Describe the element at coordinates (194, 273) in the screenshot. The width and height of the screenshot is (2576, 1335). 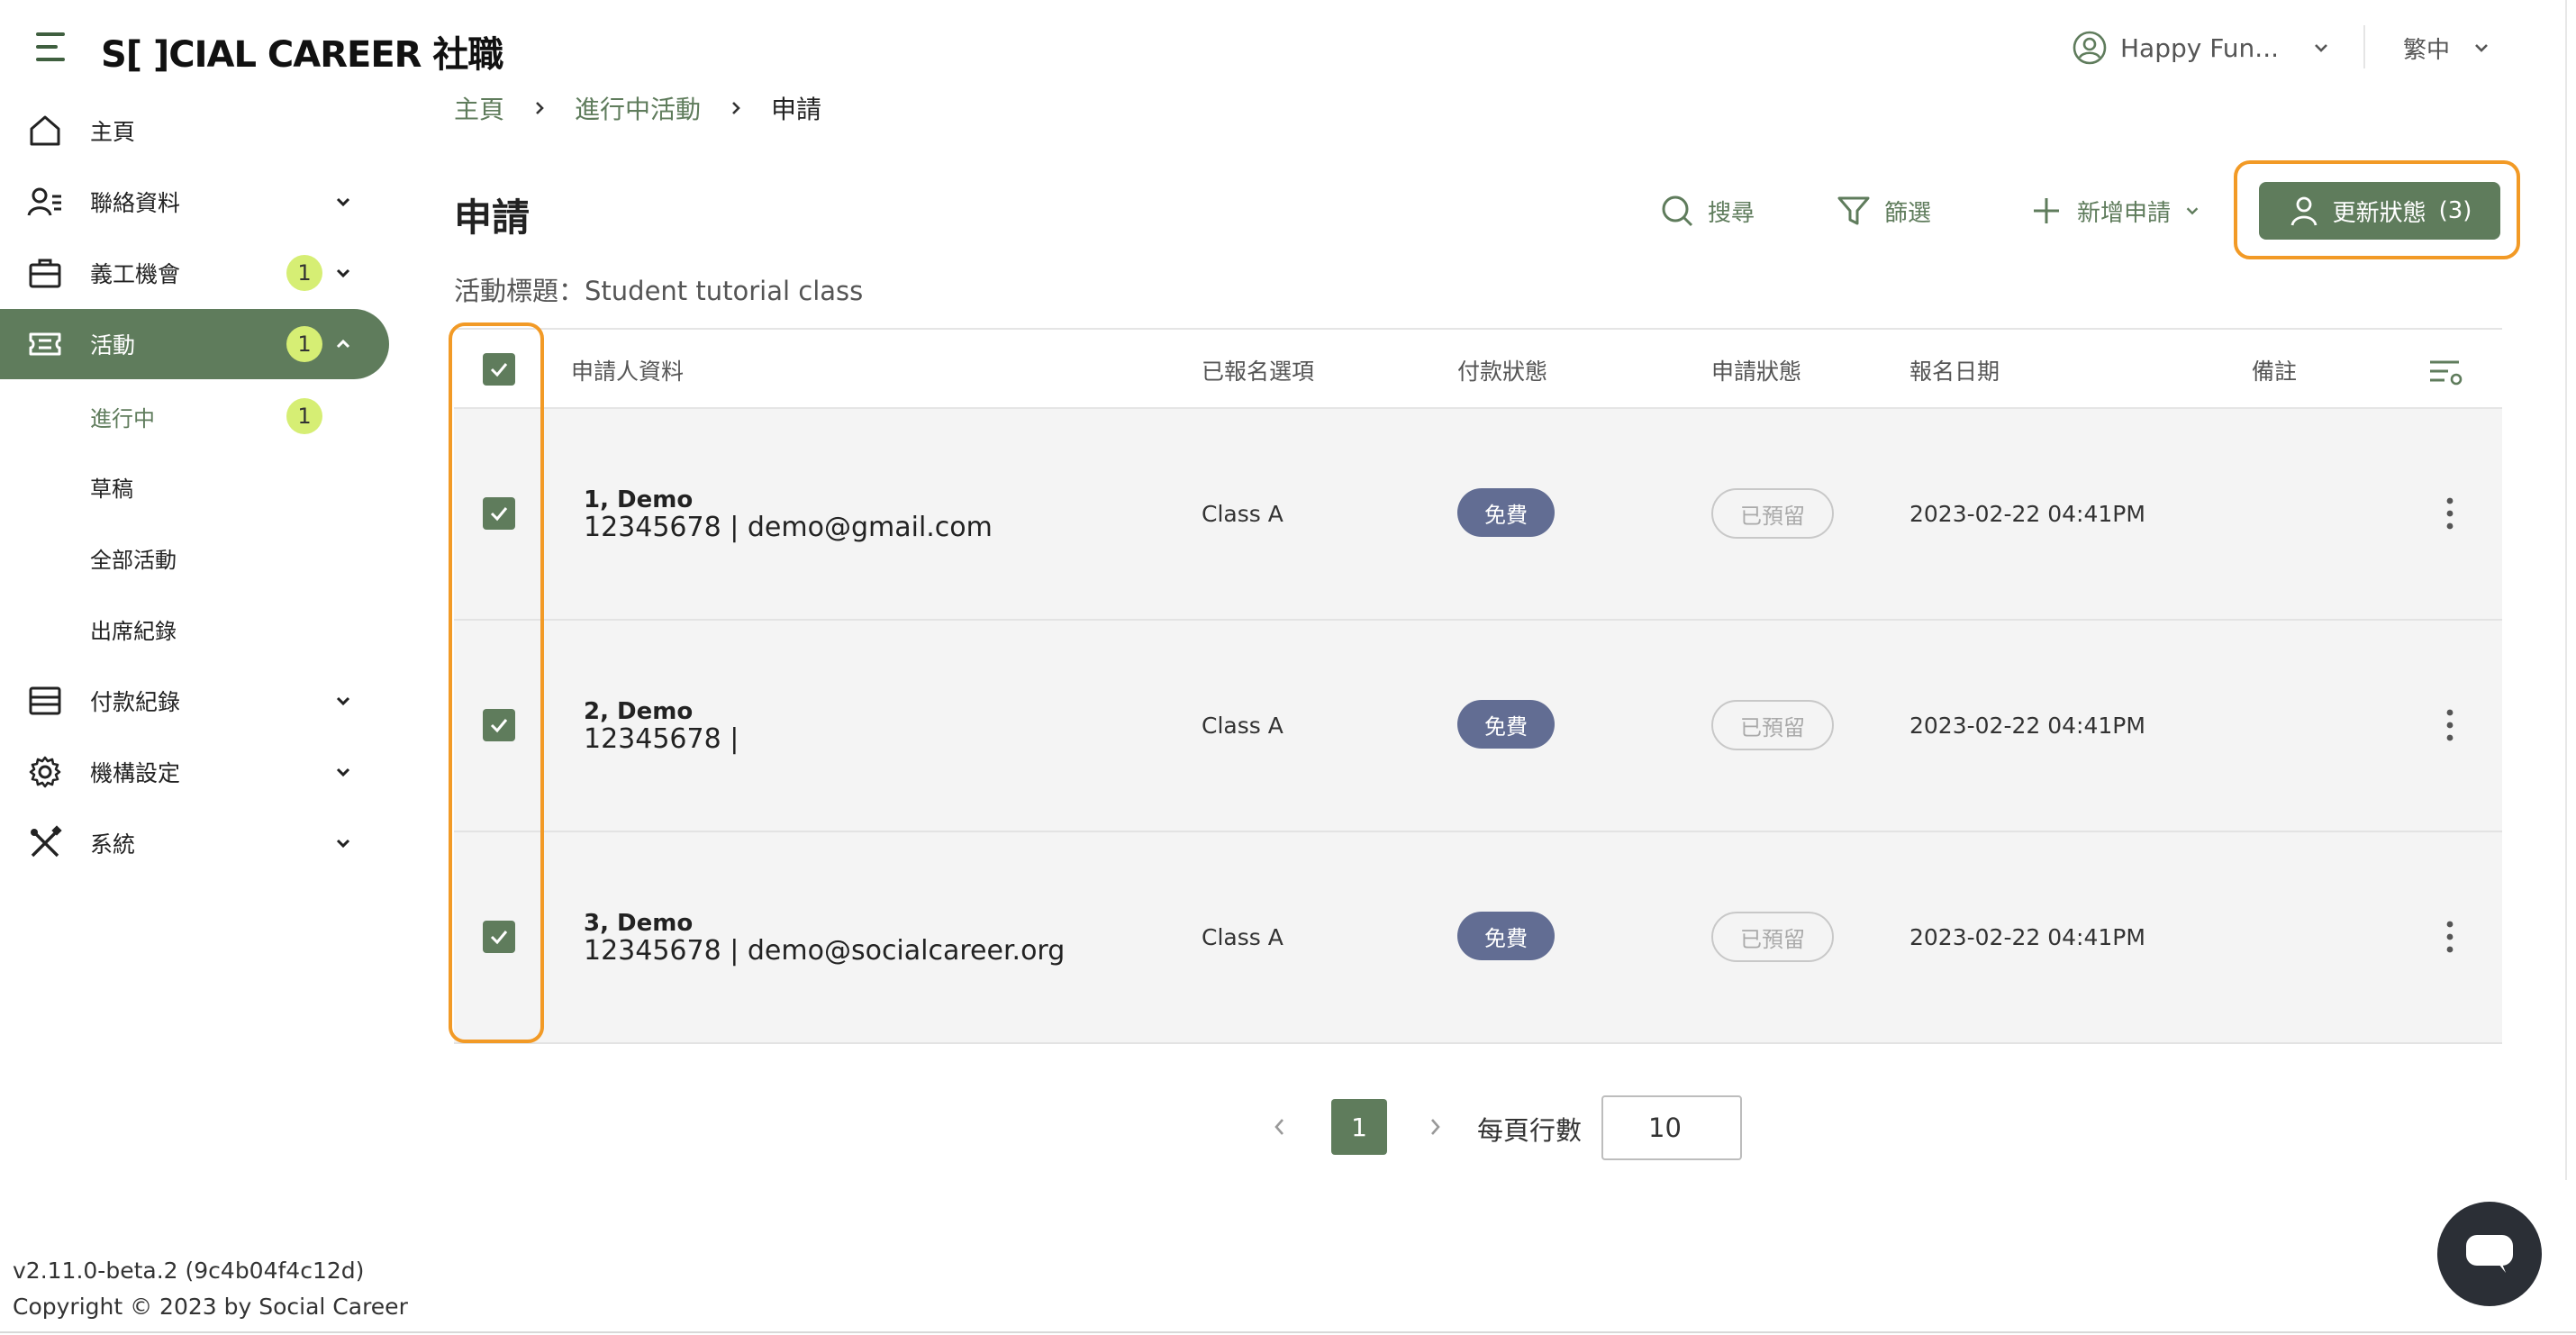
I see `sidebar-item-volunteer: 義工機會 1` at that location.